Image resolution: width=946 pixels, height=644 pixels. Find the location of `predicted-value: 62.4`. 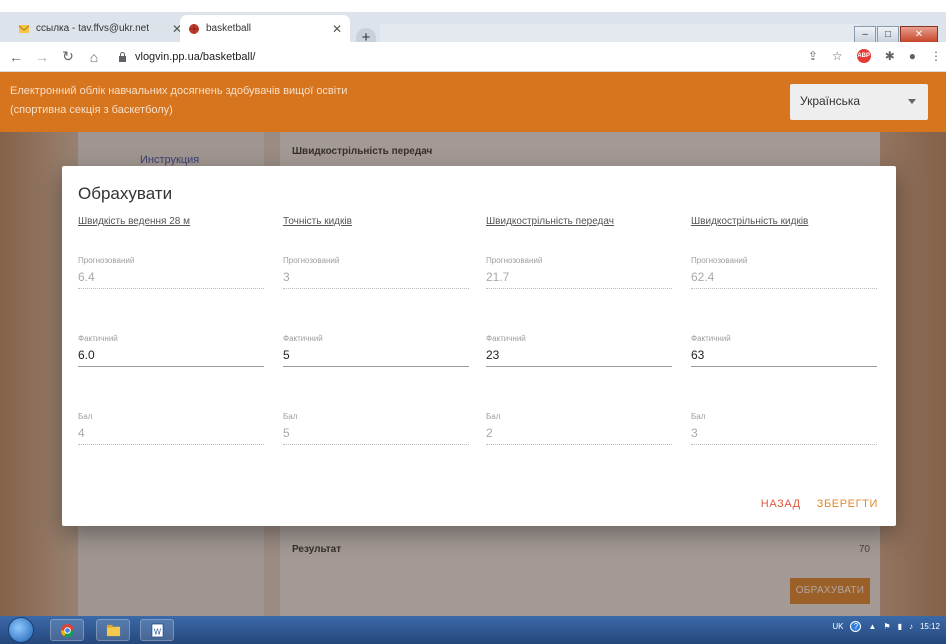

predicted-value: 62.4 is located at coordinates (784, 278).